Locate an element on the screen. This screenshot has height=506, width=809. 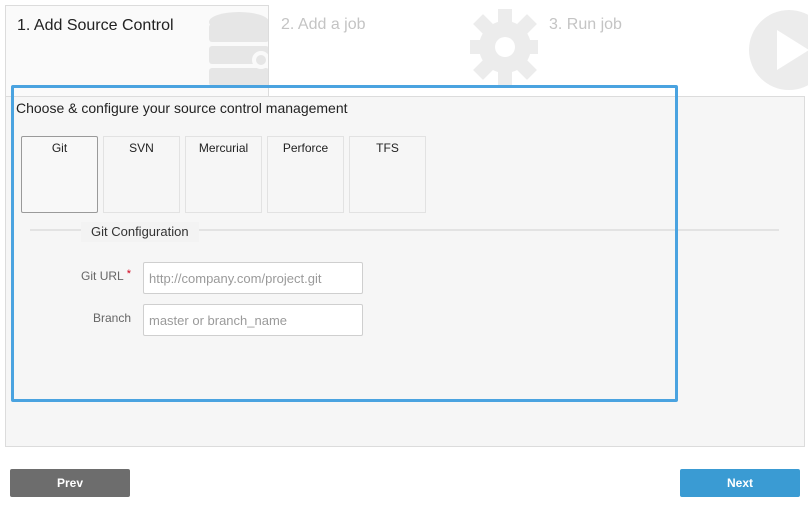
wizard-step-run-job: 3. Run job is located at coordinates (673, 50).